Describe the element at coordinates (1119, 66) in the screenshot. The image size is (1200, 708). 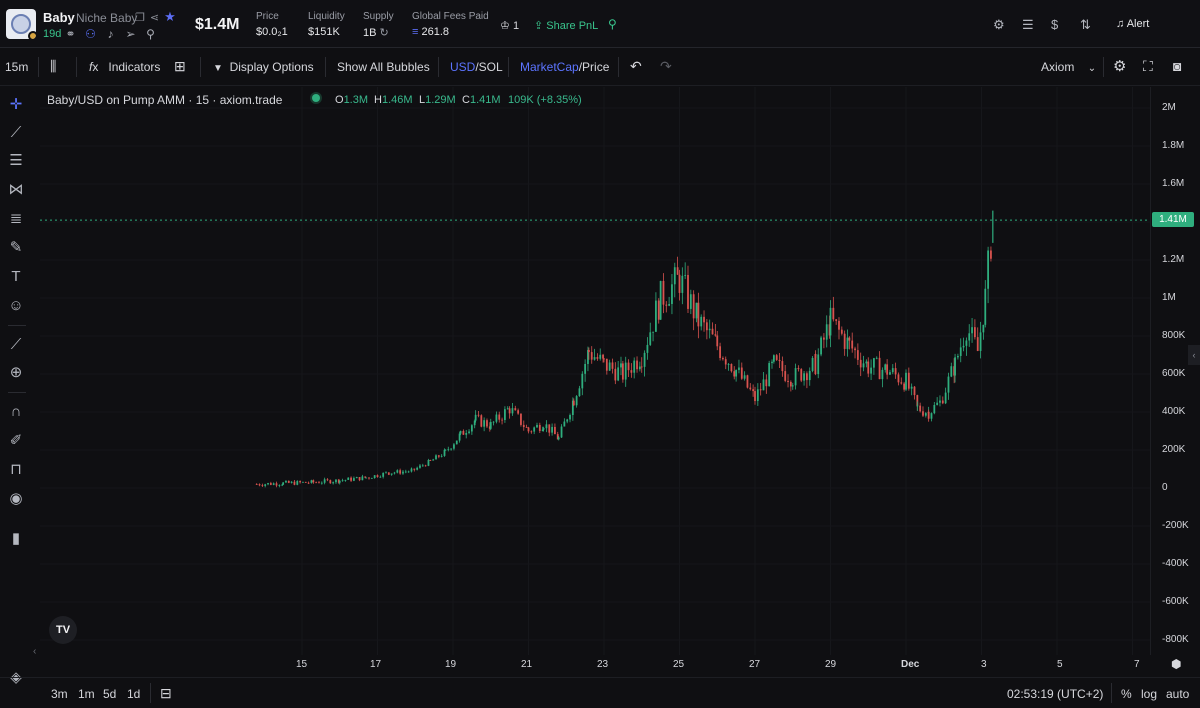
I see `chart-settings-icon: ⚙` at that location.